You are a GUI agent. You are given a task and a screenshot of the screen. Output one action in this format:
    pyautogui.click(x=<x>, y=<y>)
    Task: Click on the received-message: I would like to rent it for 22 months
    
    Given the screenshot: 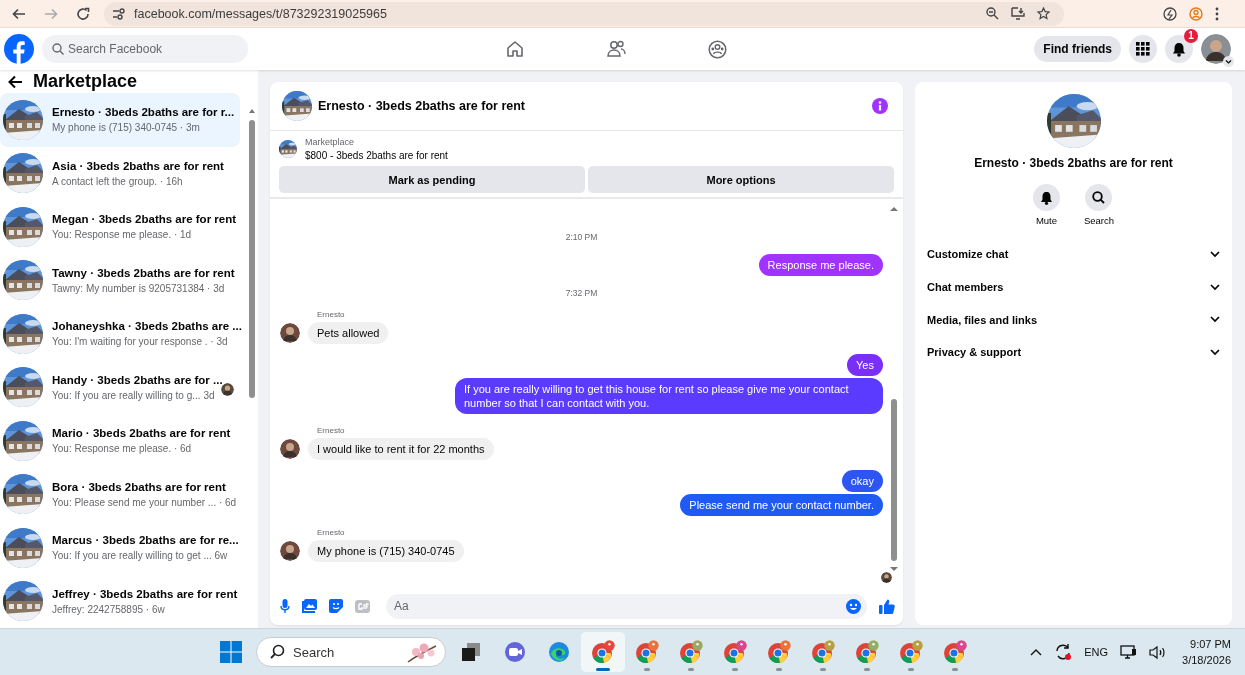 What is the action you would take?
    pyautogui.click(x=401, y=449)
    